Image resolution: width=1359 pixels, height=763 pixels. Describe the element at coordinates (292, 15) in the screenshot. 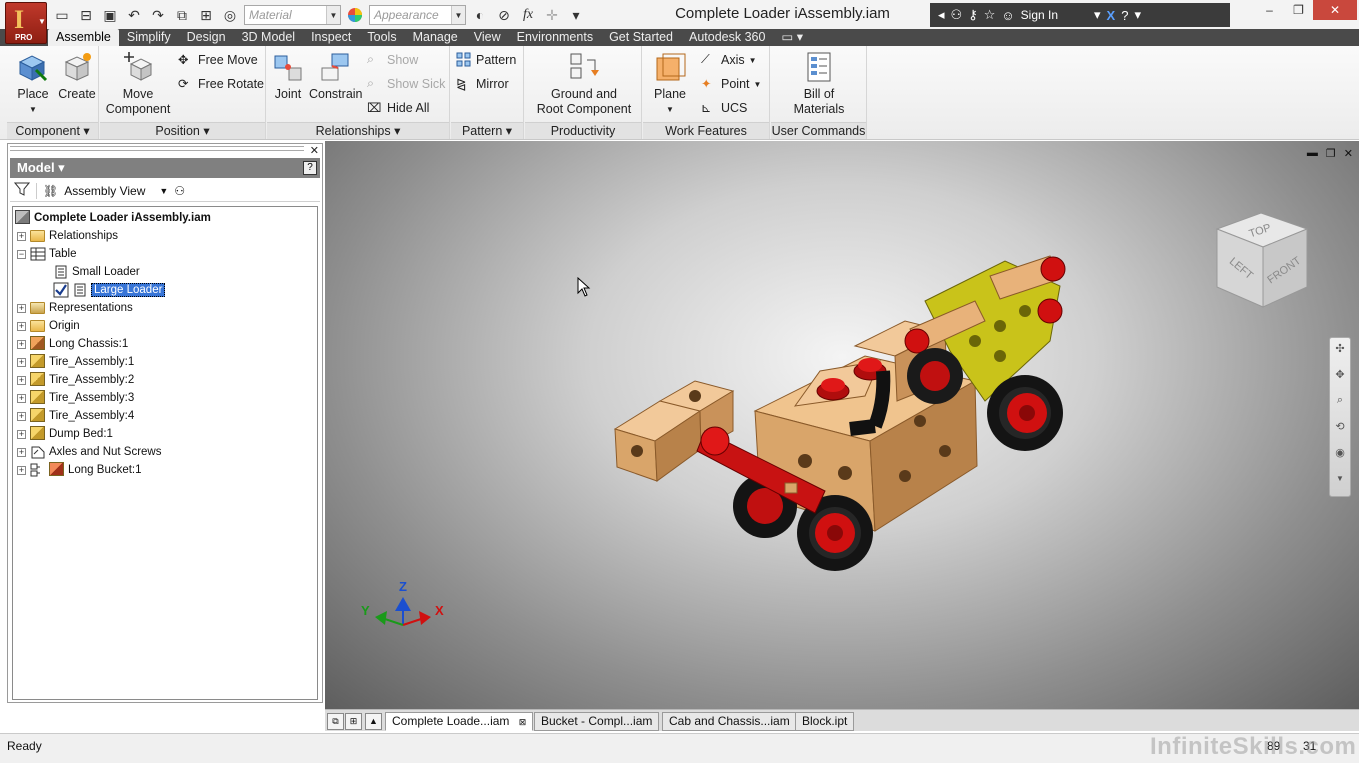

I see `material-combo: Material ▼` at that location.